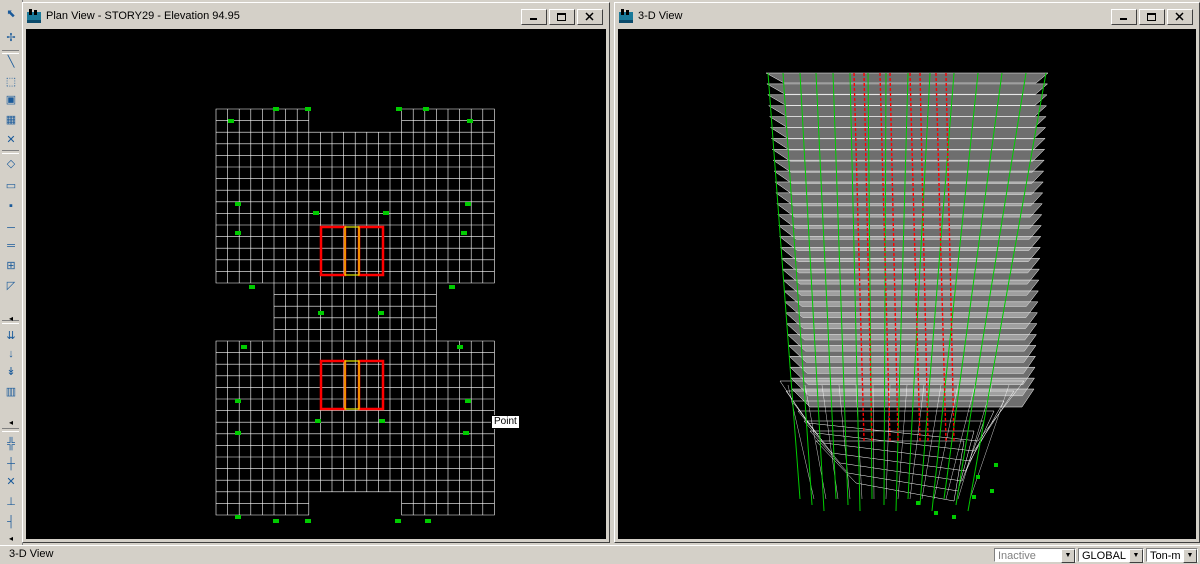  I want to click on core-link-bottom, so click(352, 385).